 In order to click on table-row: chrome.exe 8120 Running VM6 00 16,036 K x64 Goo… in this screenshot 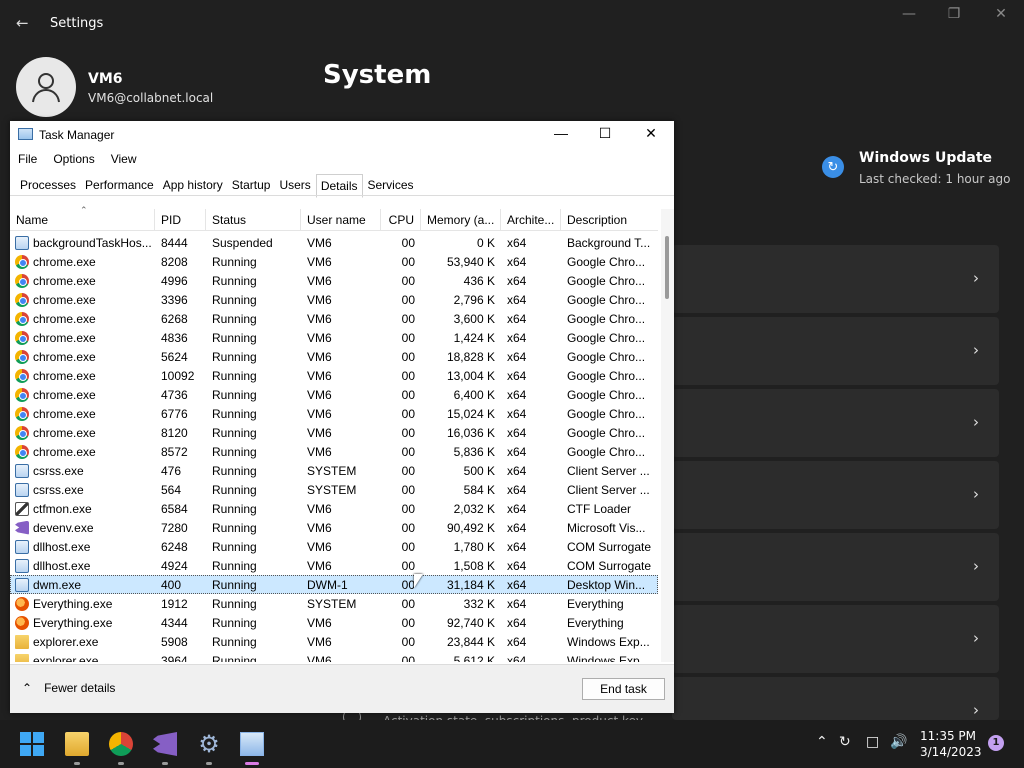, I will do `click(334, 432)`.